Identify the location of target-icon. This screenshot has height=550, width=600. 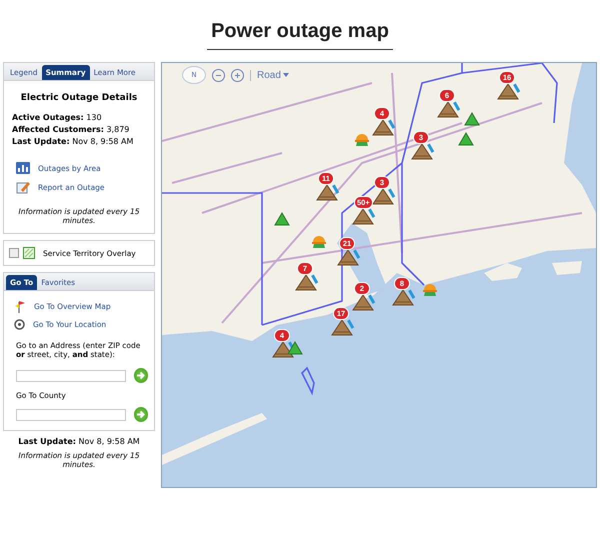
(19, 324).